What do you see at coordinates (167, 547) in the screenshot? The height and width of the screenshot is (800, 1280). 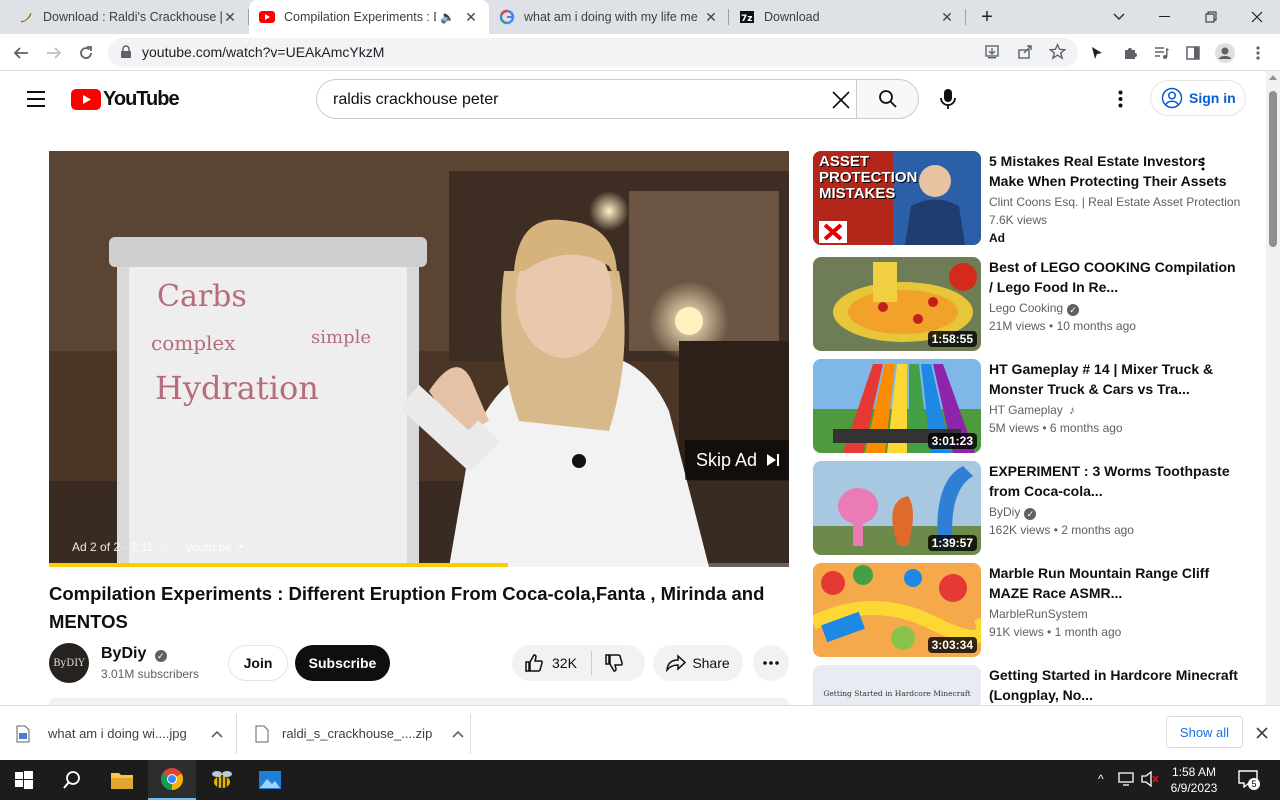 I see `info-icon: ⓘ` at bounding box center [167, 547].